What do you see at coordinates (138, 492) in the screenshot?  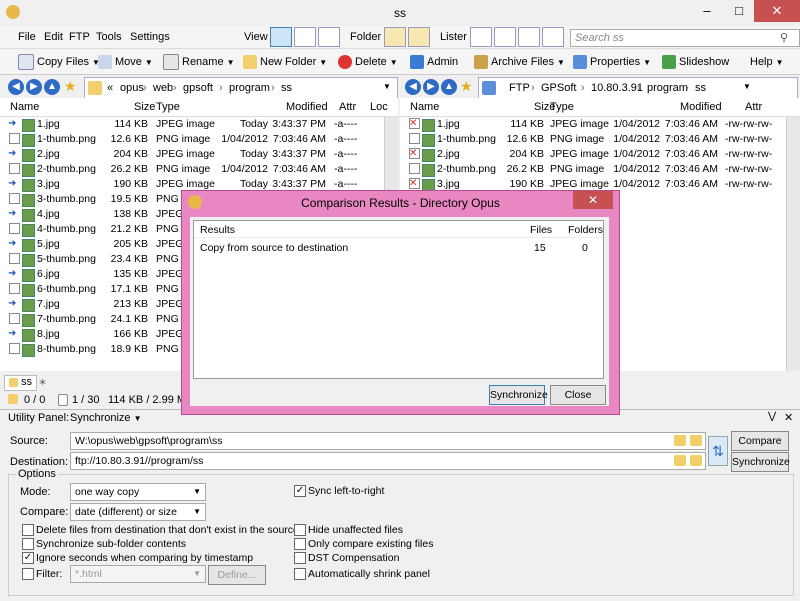 I see `mode-select: one way copy ▼` at bounding box center [138, 492].